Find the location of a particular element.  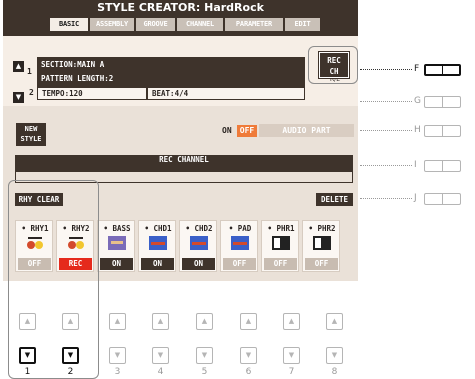

down-button-2: ▼ is located at coordinates (70, 355).